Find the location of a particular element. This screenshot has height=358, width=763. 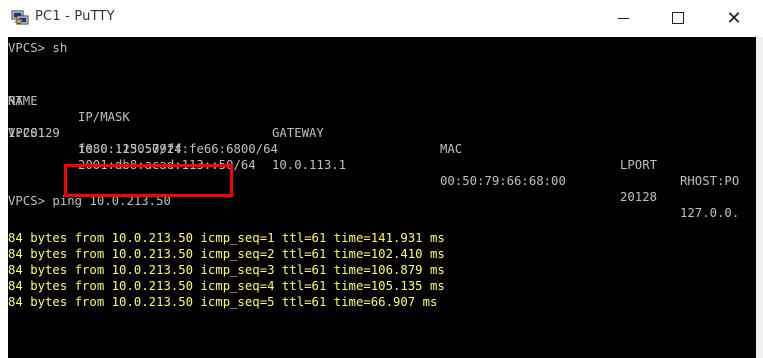

row-rhost: 127.0.0. is located at coordinates (710, 213).